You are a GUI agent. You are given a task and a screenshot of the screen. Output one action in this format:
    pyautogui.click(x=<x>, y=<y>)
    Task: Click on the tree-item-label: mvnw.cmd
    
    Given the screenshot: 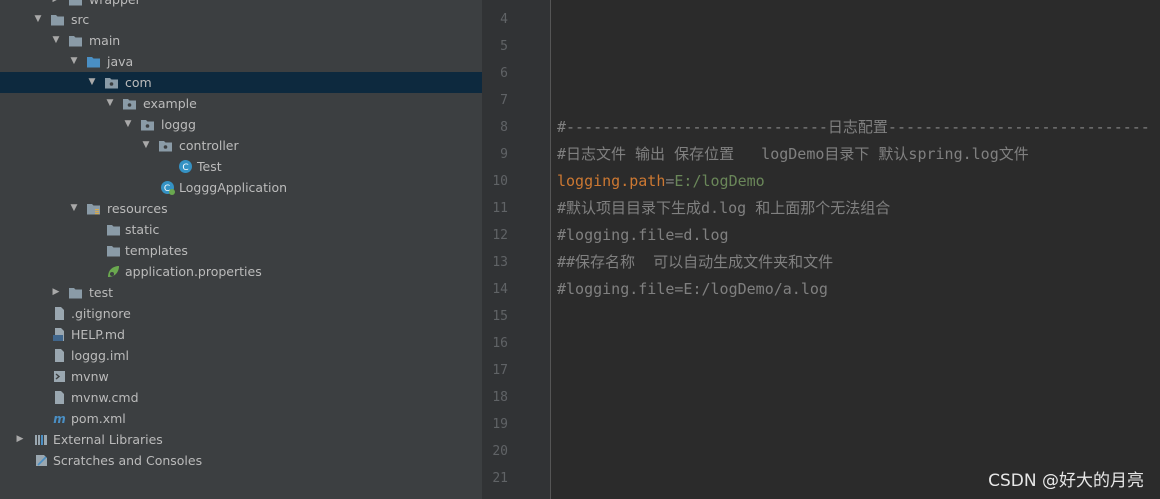 What is the action you would take?
    pyautogui.click(x=105, y=397)
    